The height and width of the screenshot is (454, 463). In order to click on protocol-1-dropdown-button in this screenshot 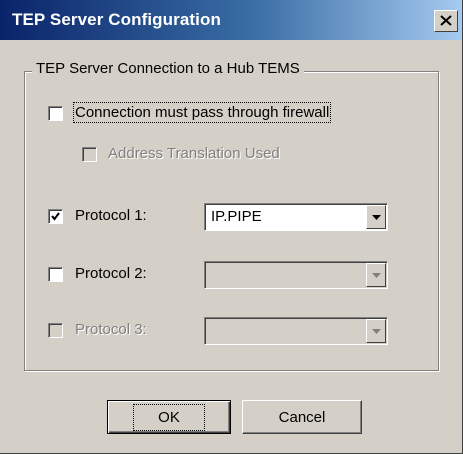, I will do `click(376, 217)`.